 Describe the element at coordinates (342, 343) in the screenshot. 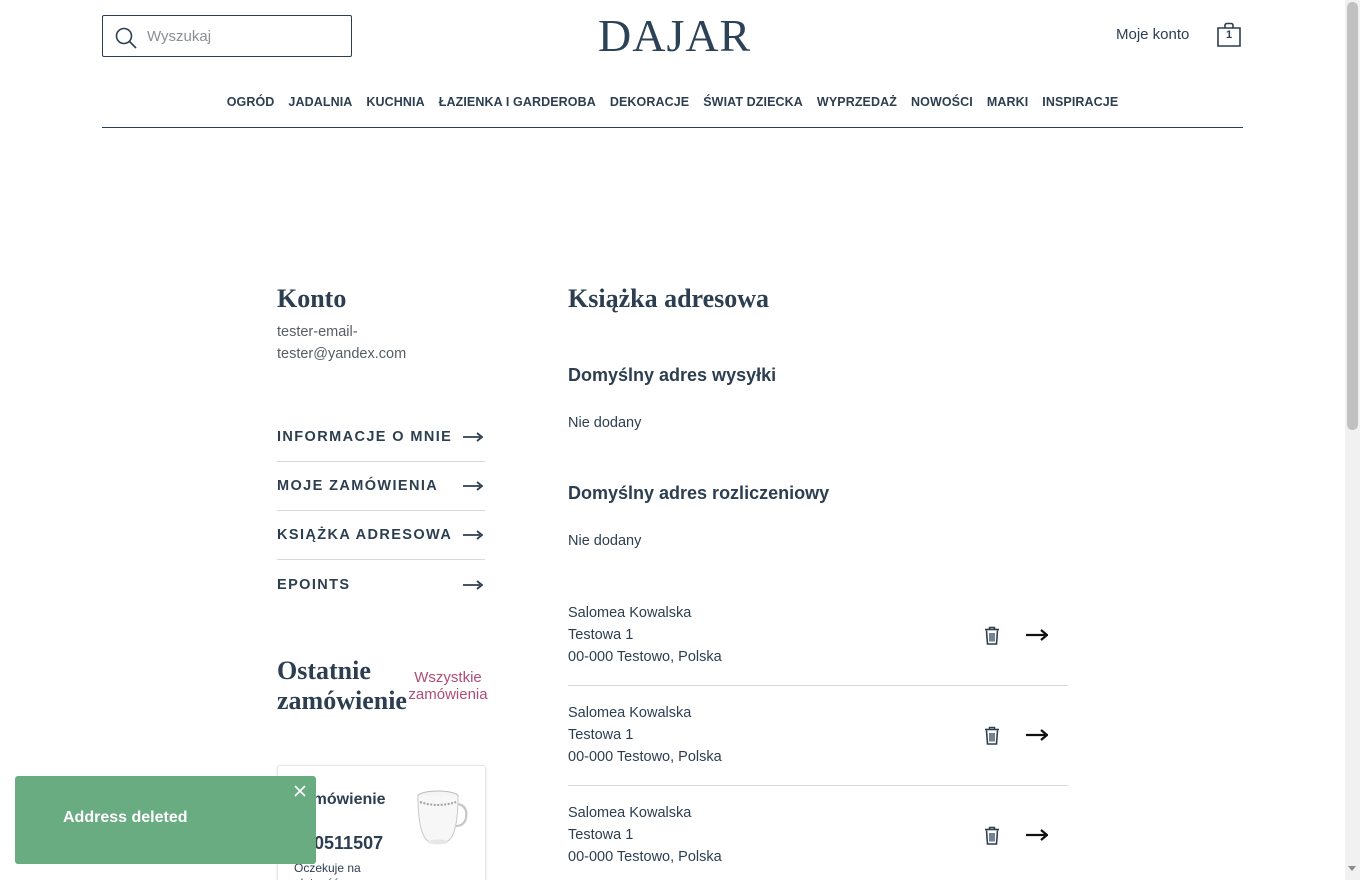

I see `account-email: tester-email-tester@yandex.com` at that location.